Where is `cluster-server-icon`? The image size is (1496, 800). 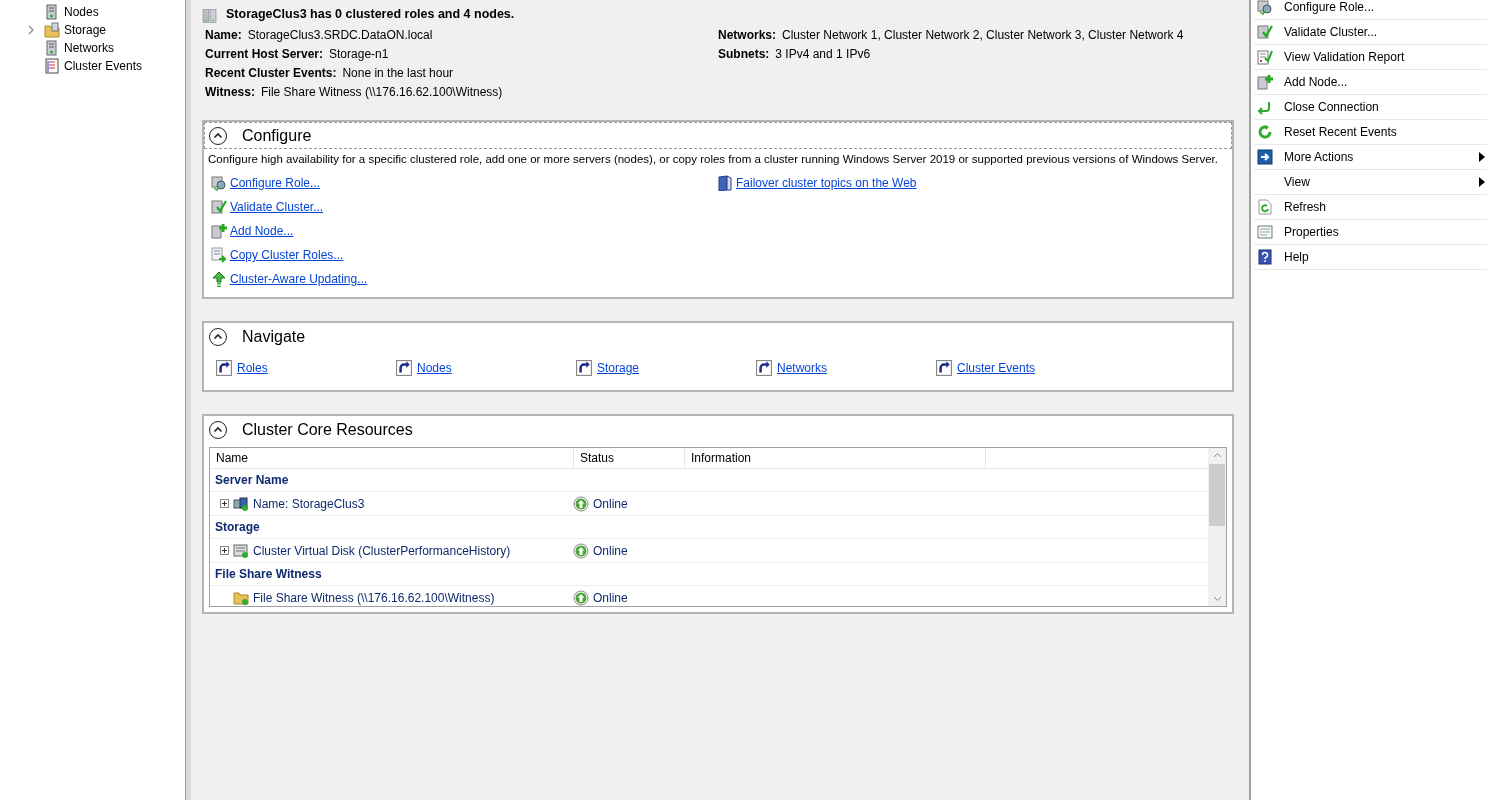 cluster-server-icon is located at coordinates (210, 16).